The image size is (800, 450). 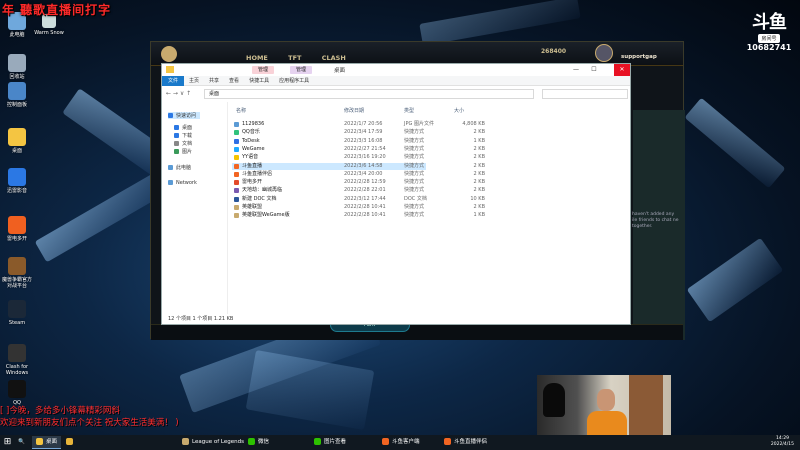 What do you see at coordinates (358, 174) in the screenshot?
I see `table-row: 斗鱼直播伴侣 2022/3/4 20:00 快捷方式 2 KB` at bounding box center [358, 174].